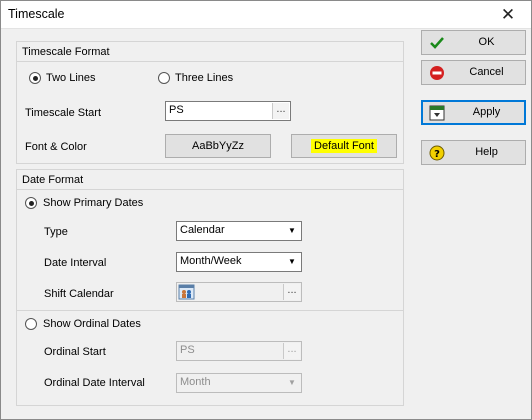 The height and width of the screenshot is (420, 532). Describe the element at coordinates (187, 350) in the screenshot. I see `ordinal-start-value: PS` at that location.